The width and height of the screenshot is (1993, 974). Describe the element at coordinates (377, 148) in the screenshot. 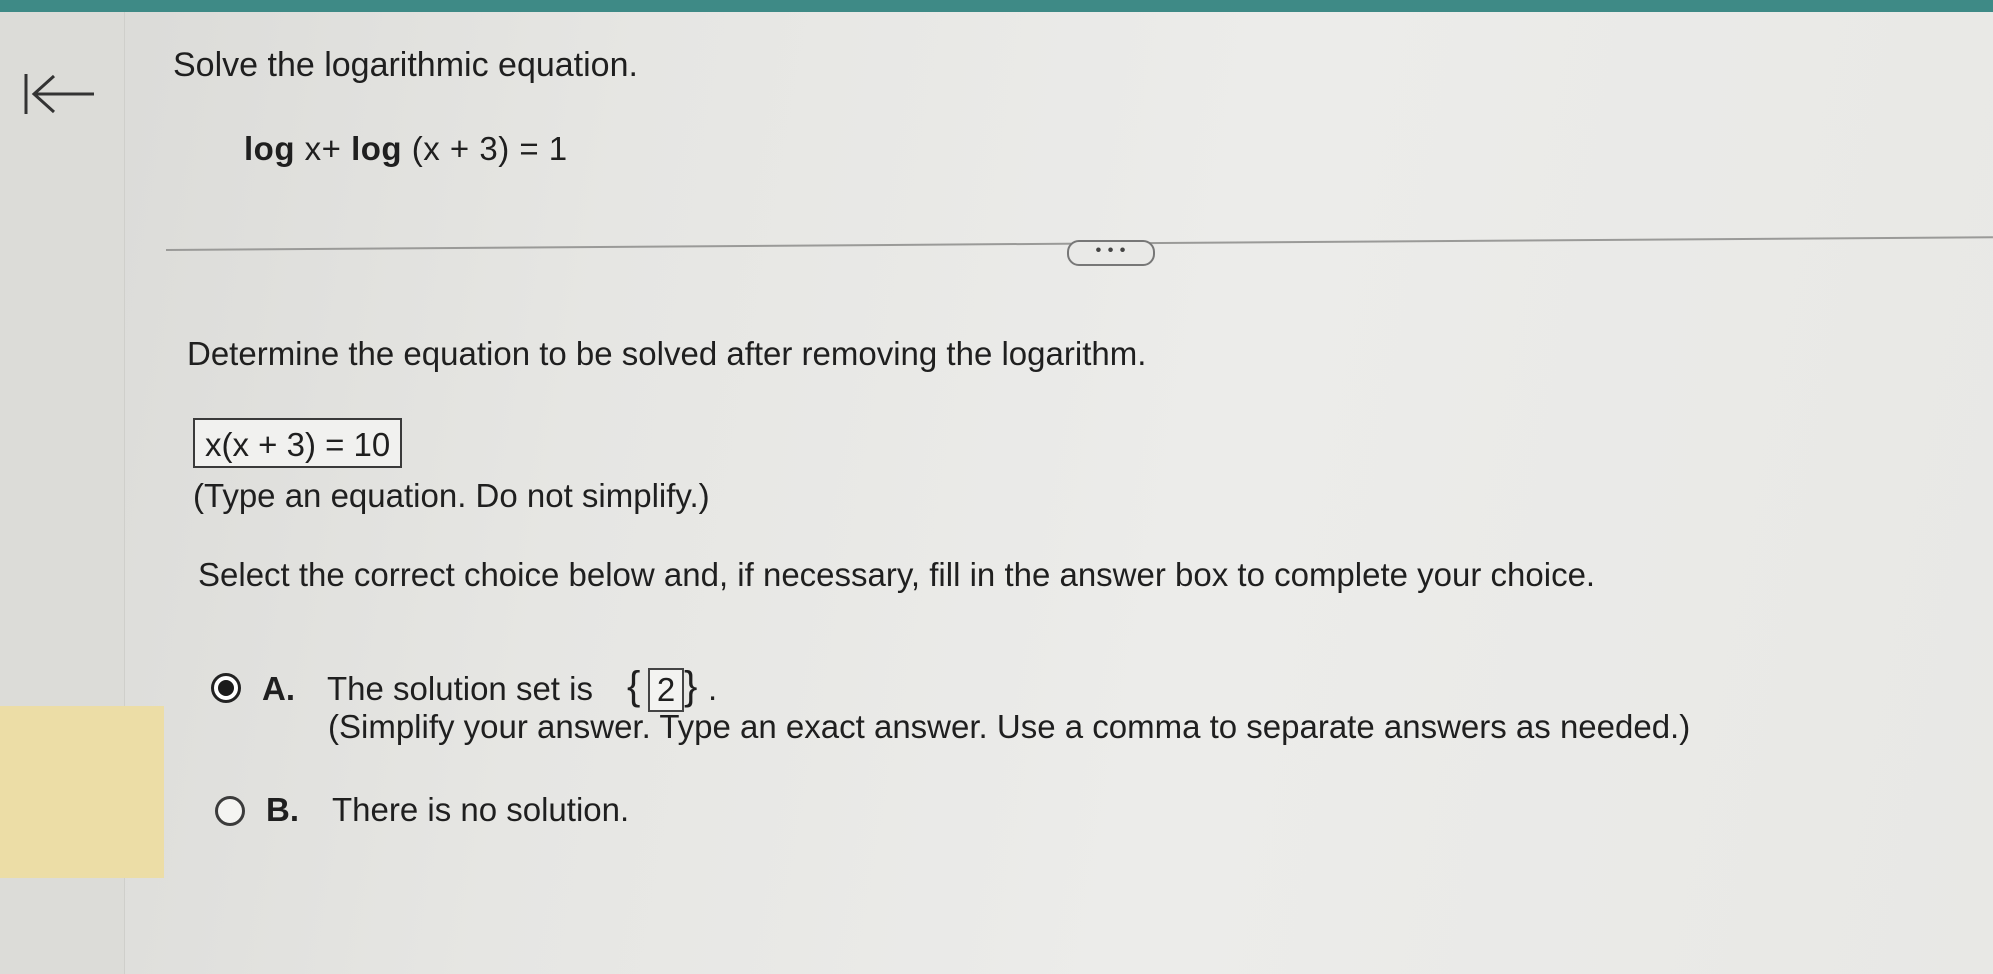

I see `equation-log-2: log` at that location.